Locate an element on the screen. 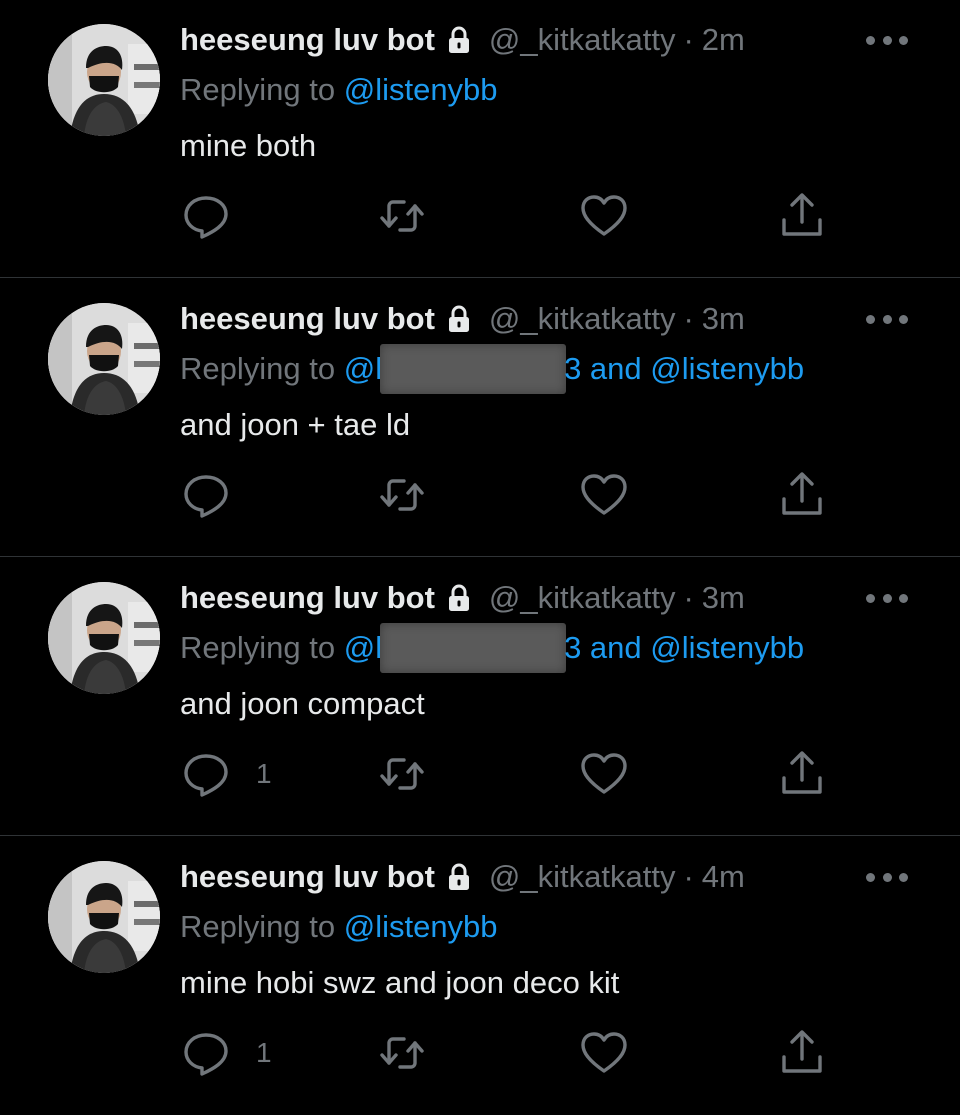  reply-count: 1 is located at coordinates (264, 1052).